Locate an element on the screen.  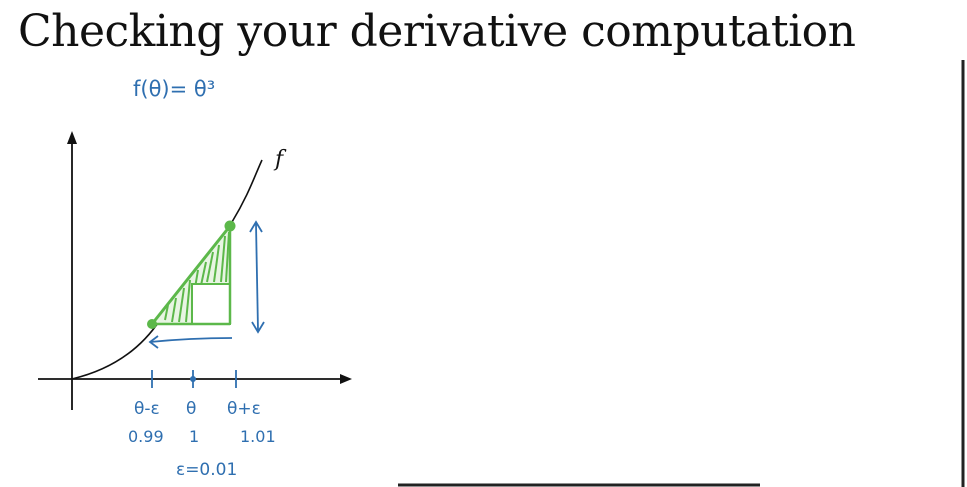
point-right is located at coordinates (230, 226).